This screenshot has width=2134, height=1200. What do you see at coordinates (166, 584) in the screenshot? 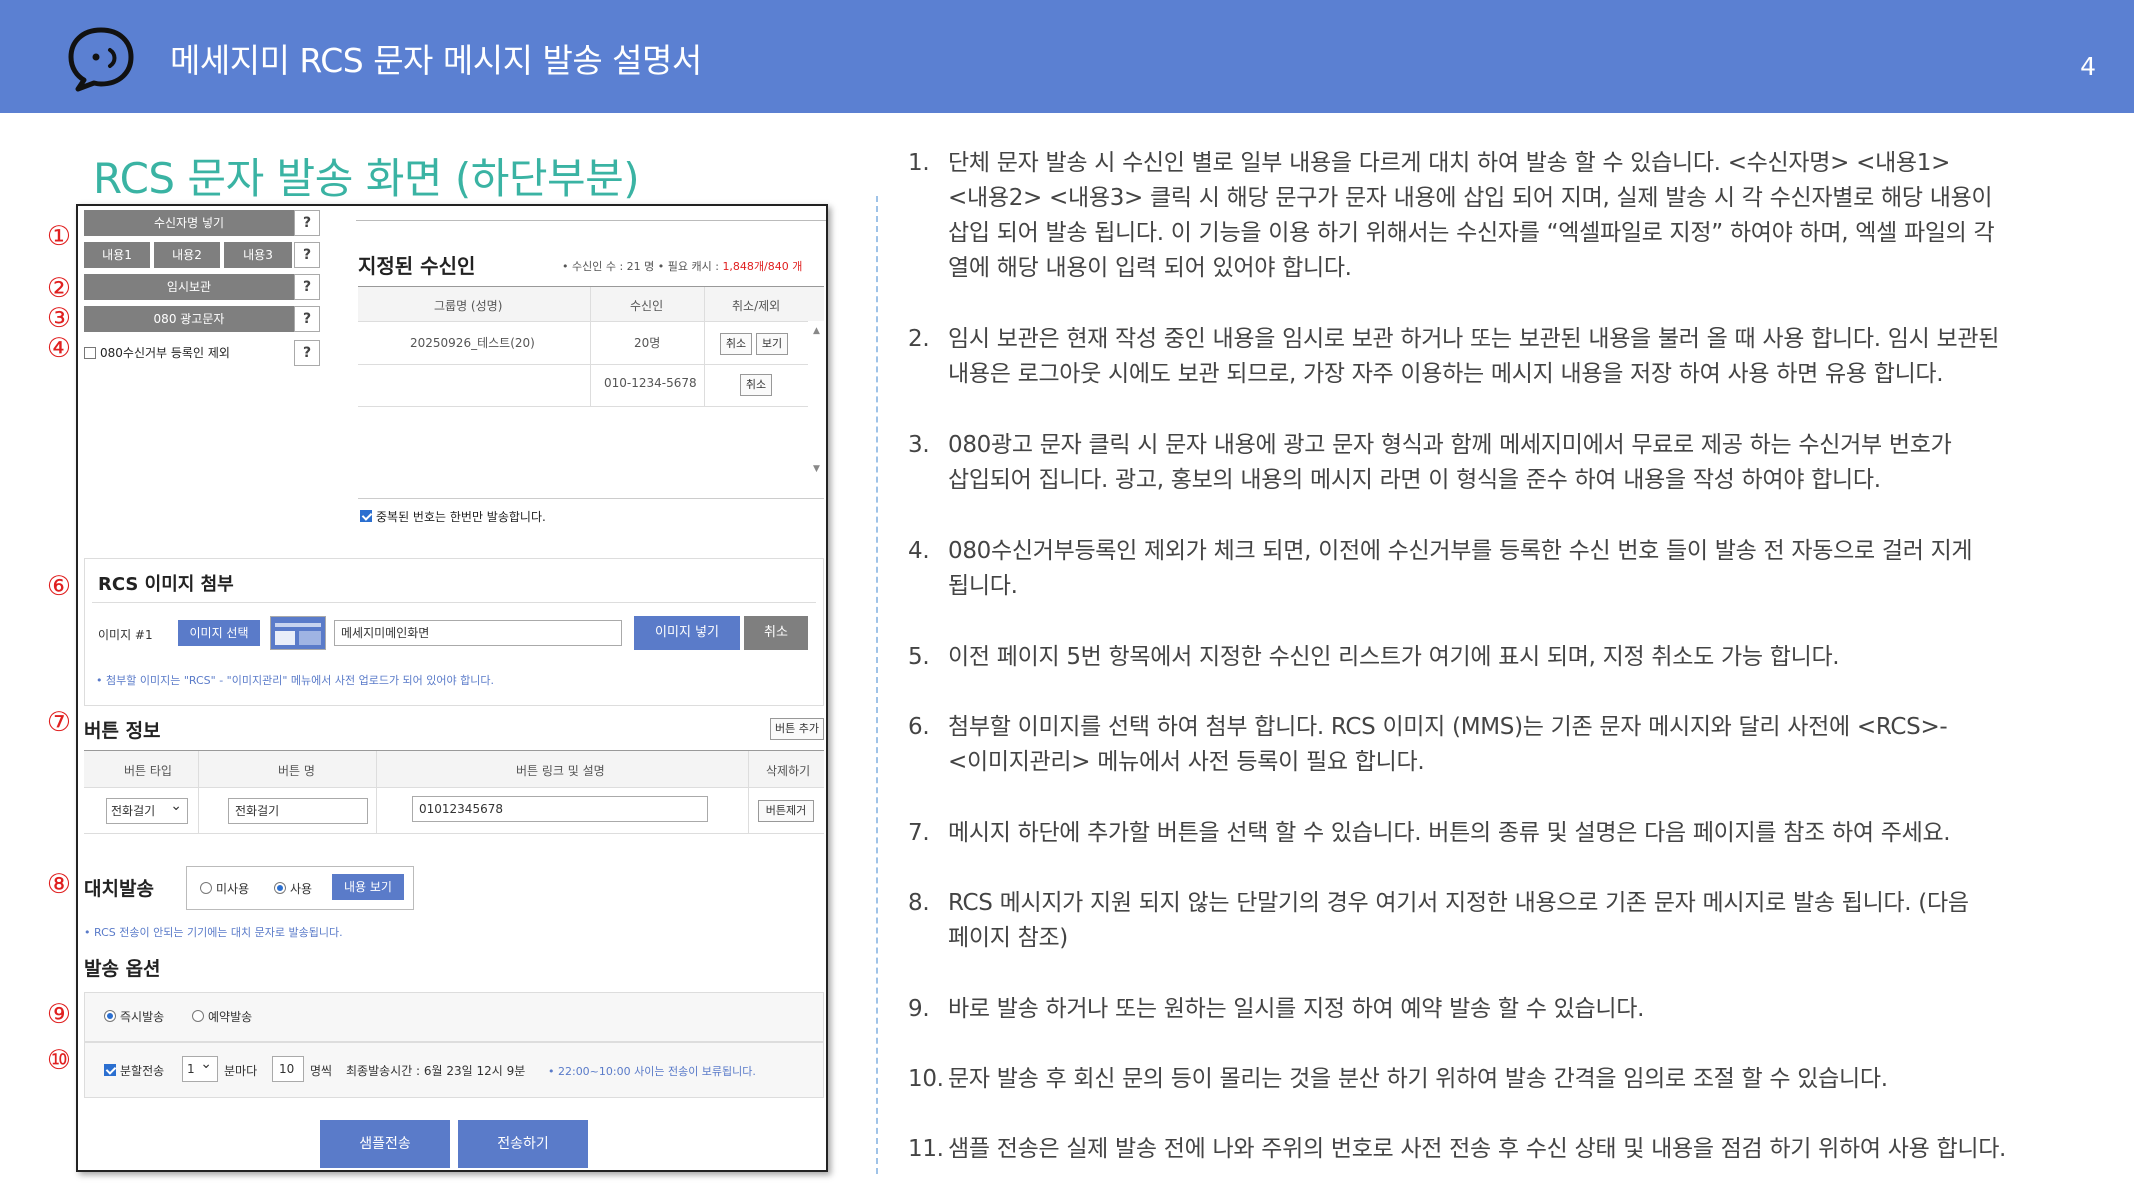
I see `rcs-image-title: RCS 이미지 첨부` at bounding box center [166, 584].